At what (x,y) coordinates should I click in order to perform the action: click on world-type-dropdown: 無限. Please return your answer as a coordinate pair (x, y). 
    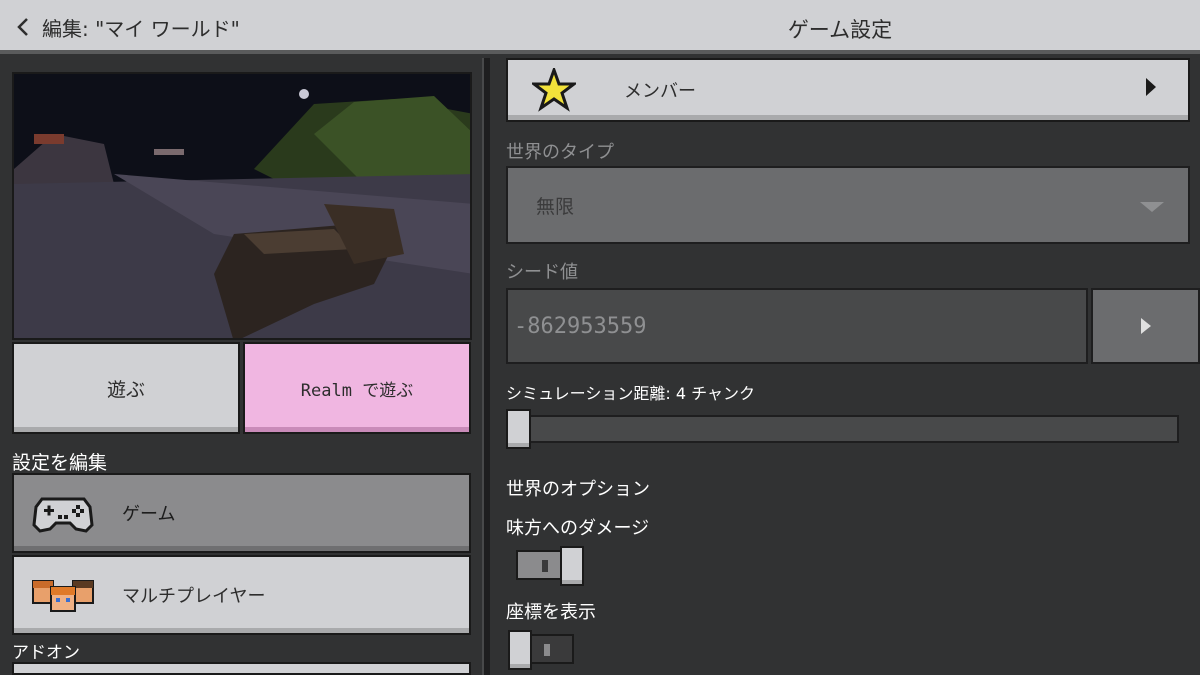
    Looking at the image, I should click on (848, 205).